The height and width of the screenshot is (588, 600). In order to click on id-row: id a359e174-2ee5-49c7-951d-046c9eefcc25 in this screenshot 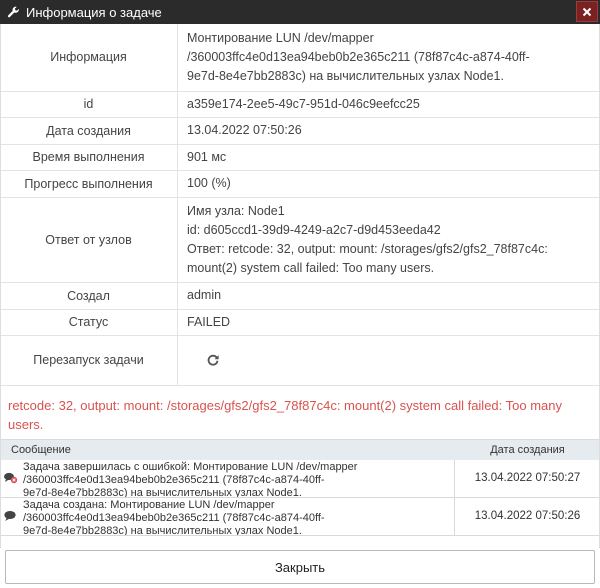, I will do `click(300, 104)`.